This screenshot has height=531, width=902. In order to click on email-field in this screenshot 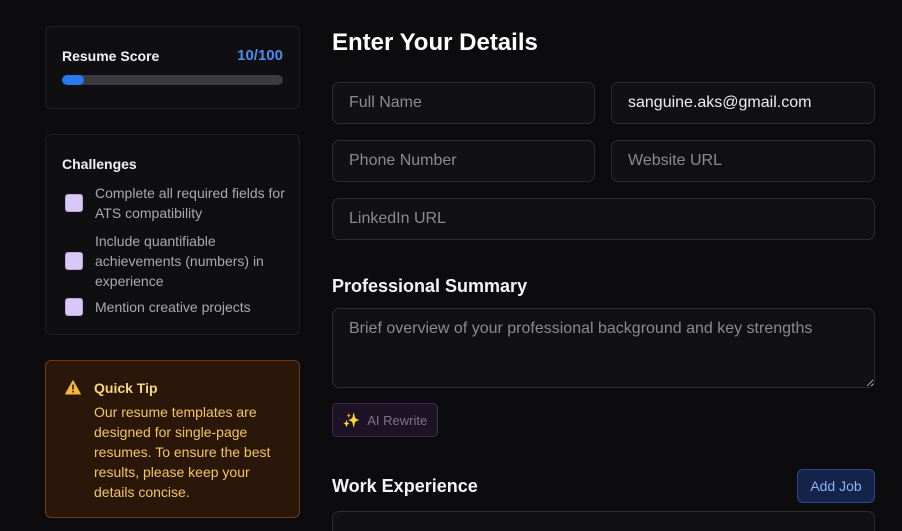, I will do `click(743, 103)`.